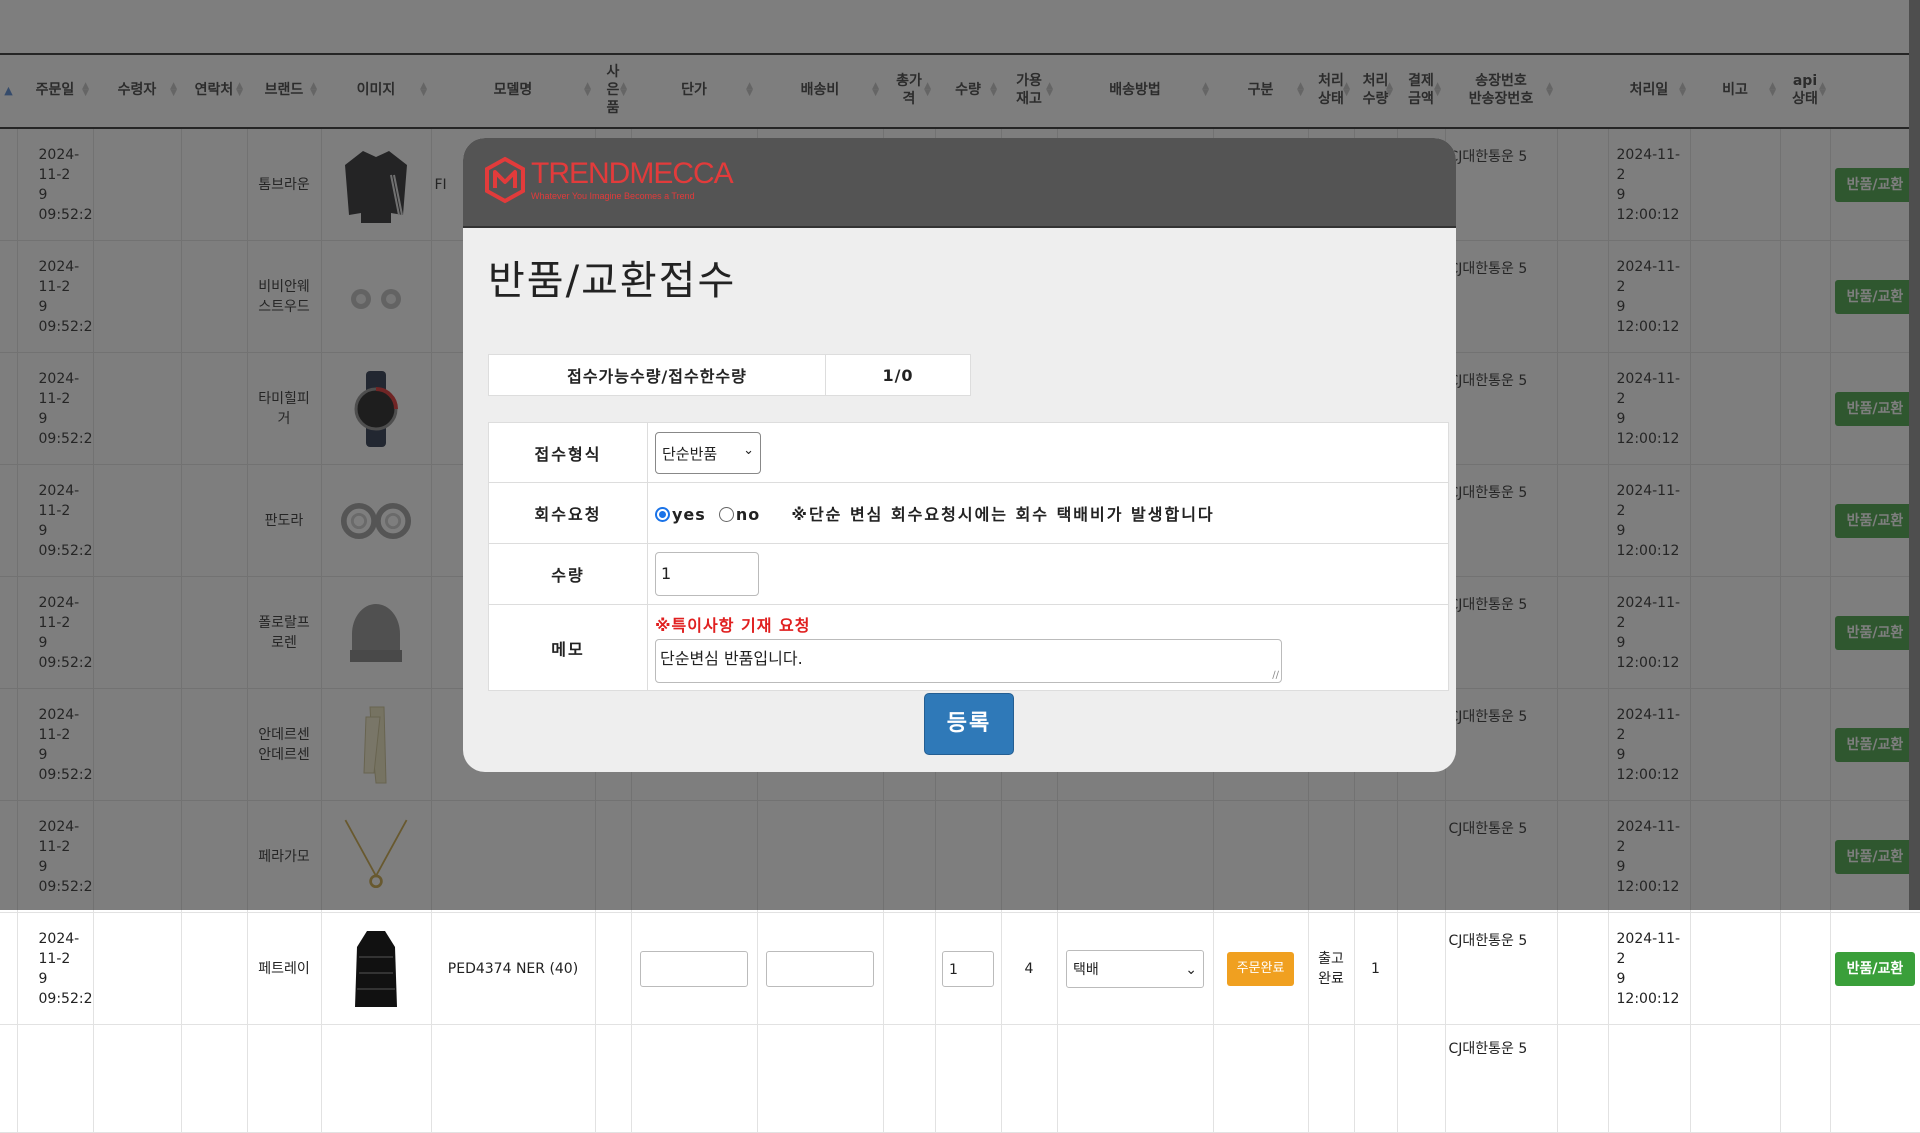  I want to click on cell-action, so click(1875, 1078).